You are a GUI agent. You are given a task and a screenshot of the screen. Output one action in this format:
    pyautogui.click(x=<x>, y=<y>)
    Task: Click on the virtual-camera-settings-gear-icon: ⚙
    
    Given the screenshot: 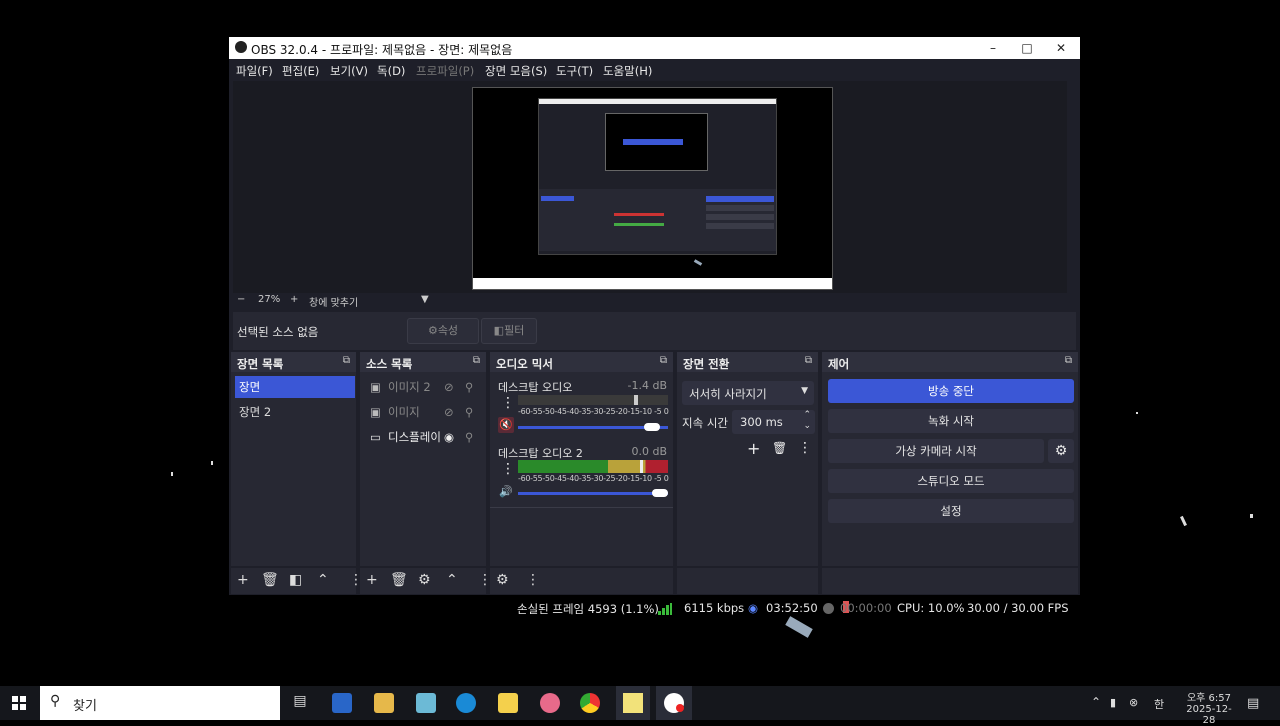 What is the action you would take?
    pyautogui.click(x=1061, y=451)
    